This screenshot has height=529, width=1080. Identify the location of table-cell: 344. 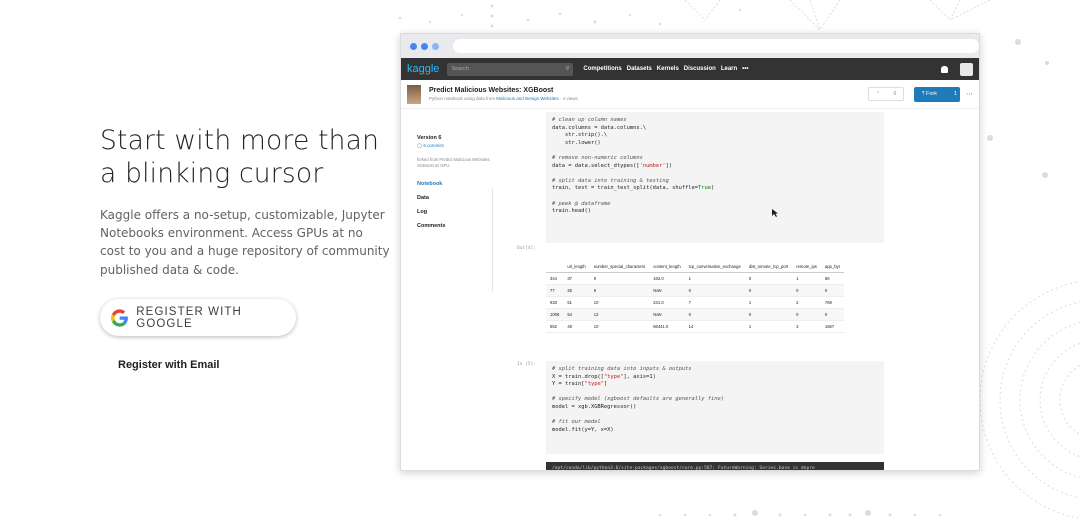
(555, 278).